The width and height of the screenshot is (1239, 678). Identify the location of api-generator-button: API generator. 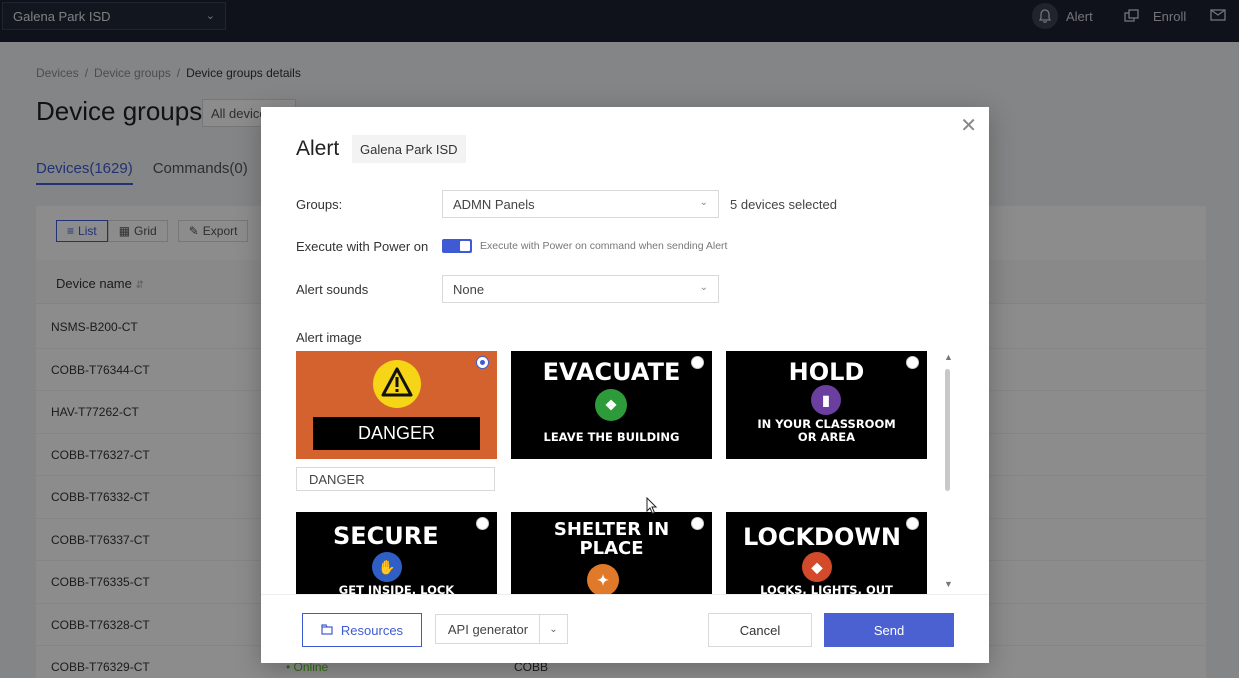
(488, 629).